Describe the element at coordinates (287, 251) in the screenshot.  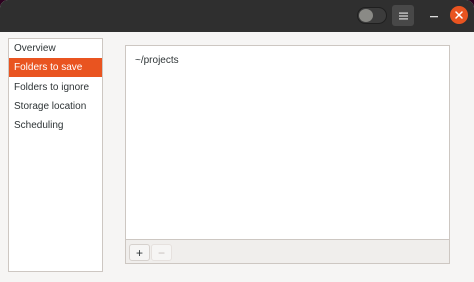
I see `list-toolbar: + −` at that location.